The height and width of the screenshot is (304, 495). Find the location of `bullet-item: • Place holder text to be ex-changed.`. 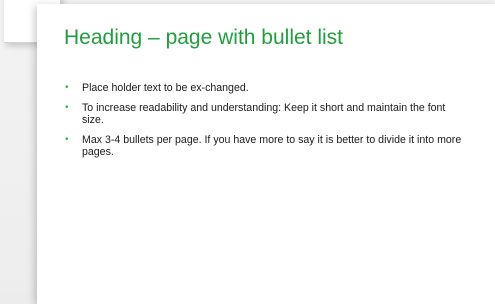

bullet-item: • Place holder text to be ex-changed. is located at coordinates (264, 88).